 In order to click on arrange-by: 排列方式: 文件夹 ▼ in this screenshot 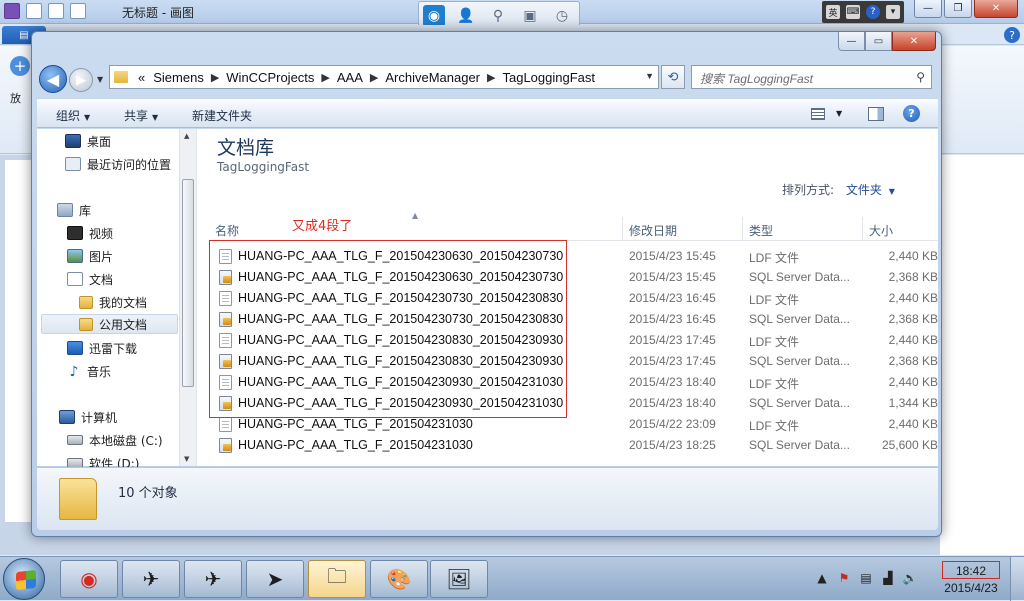, I will do `click(838, 189)`.